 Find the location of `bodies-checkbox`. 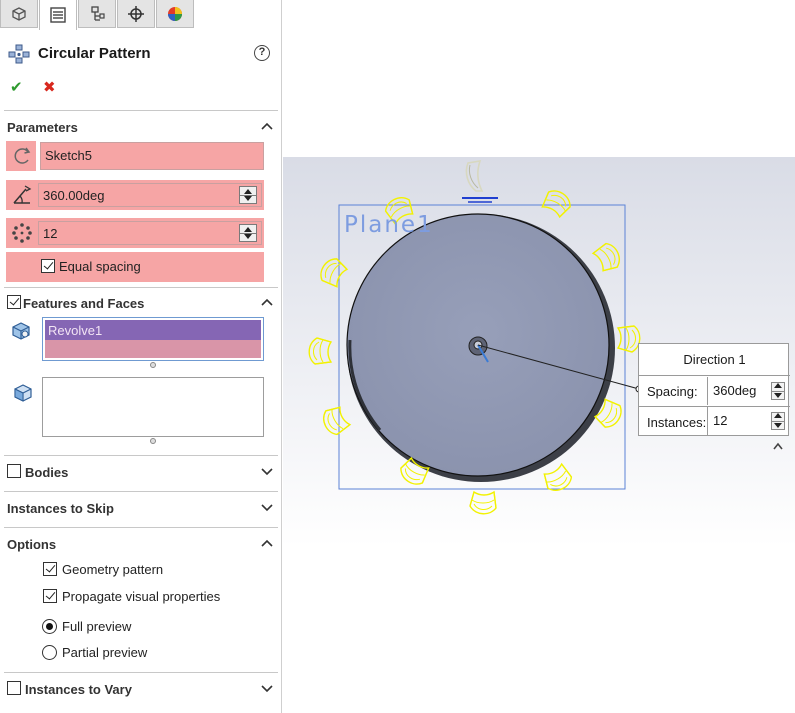

bodies-checkbox is located at coordinates (14, 471).